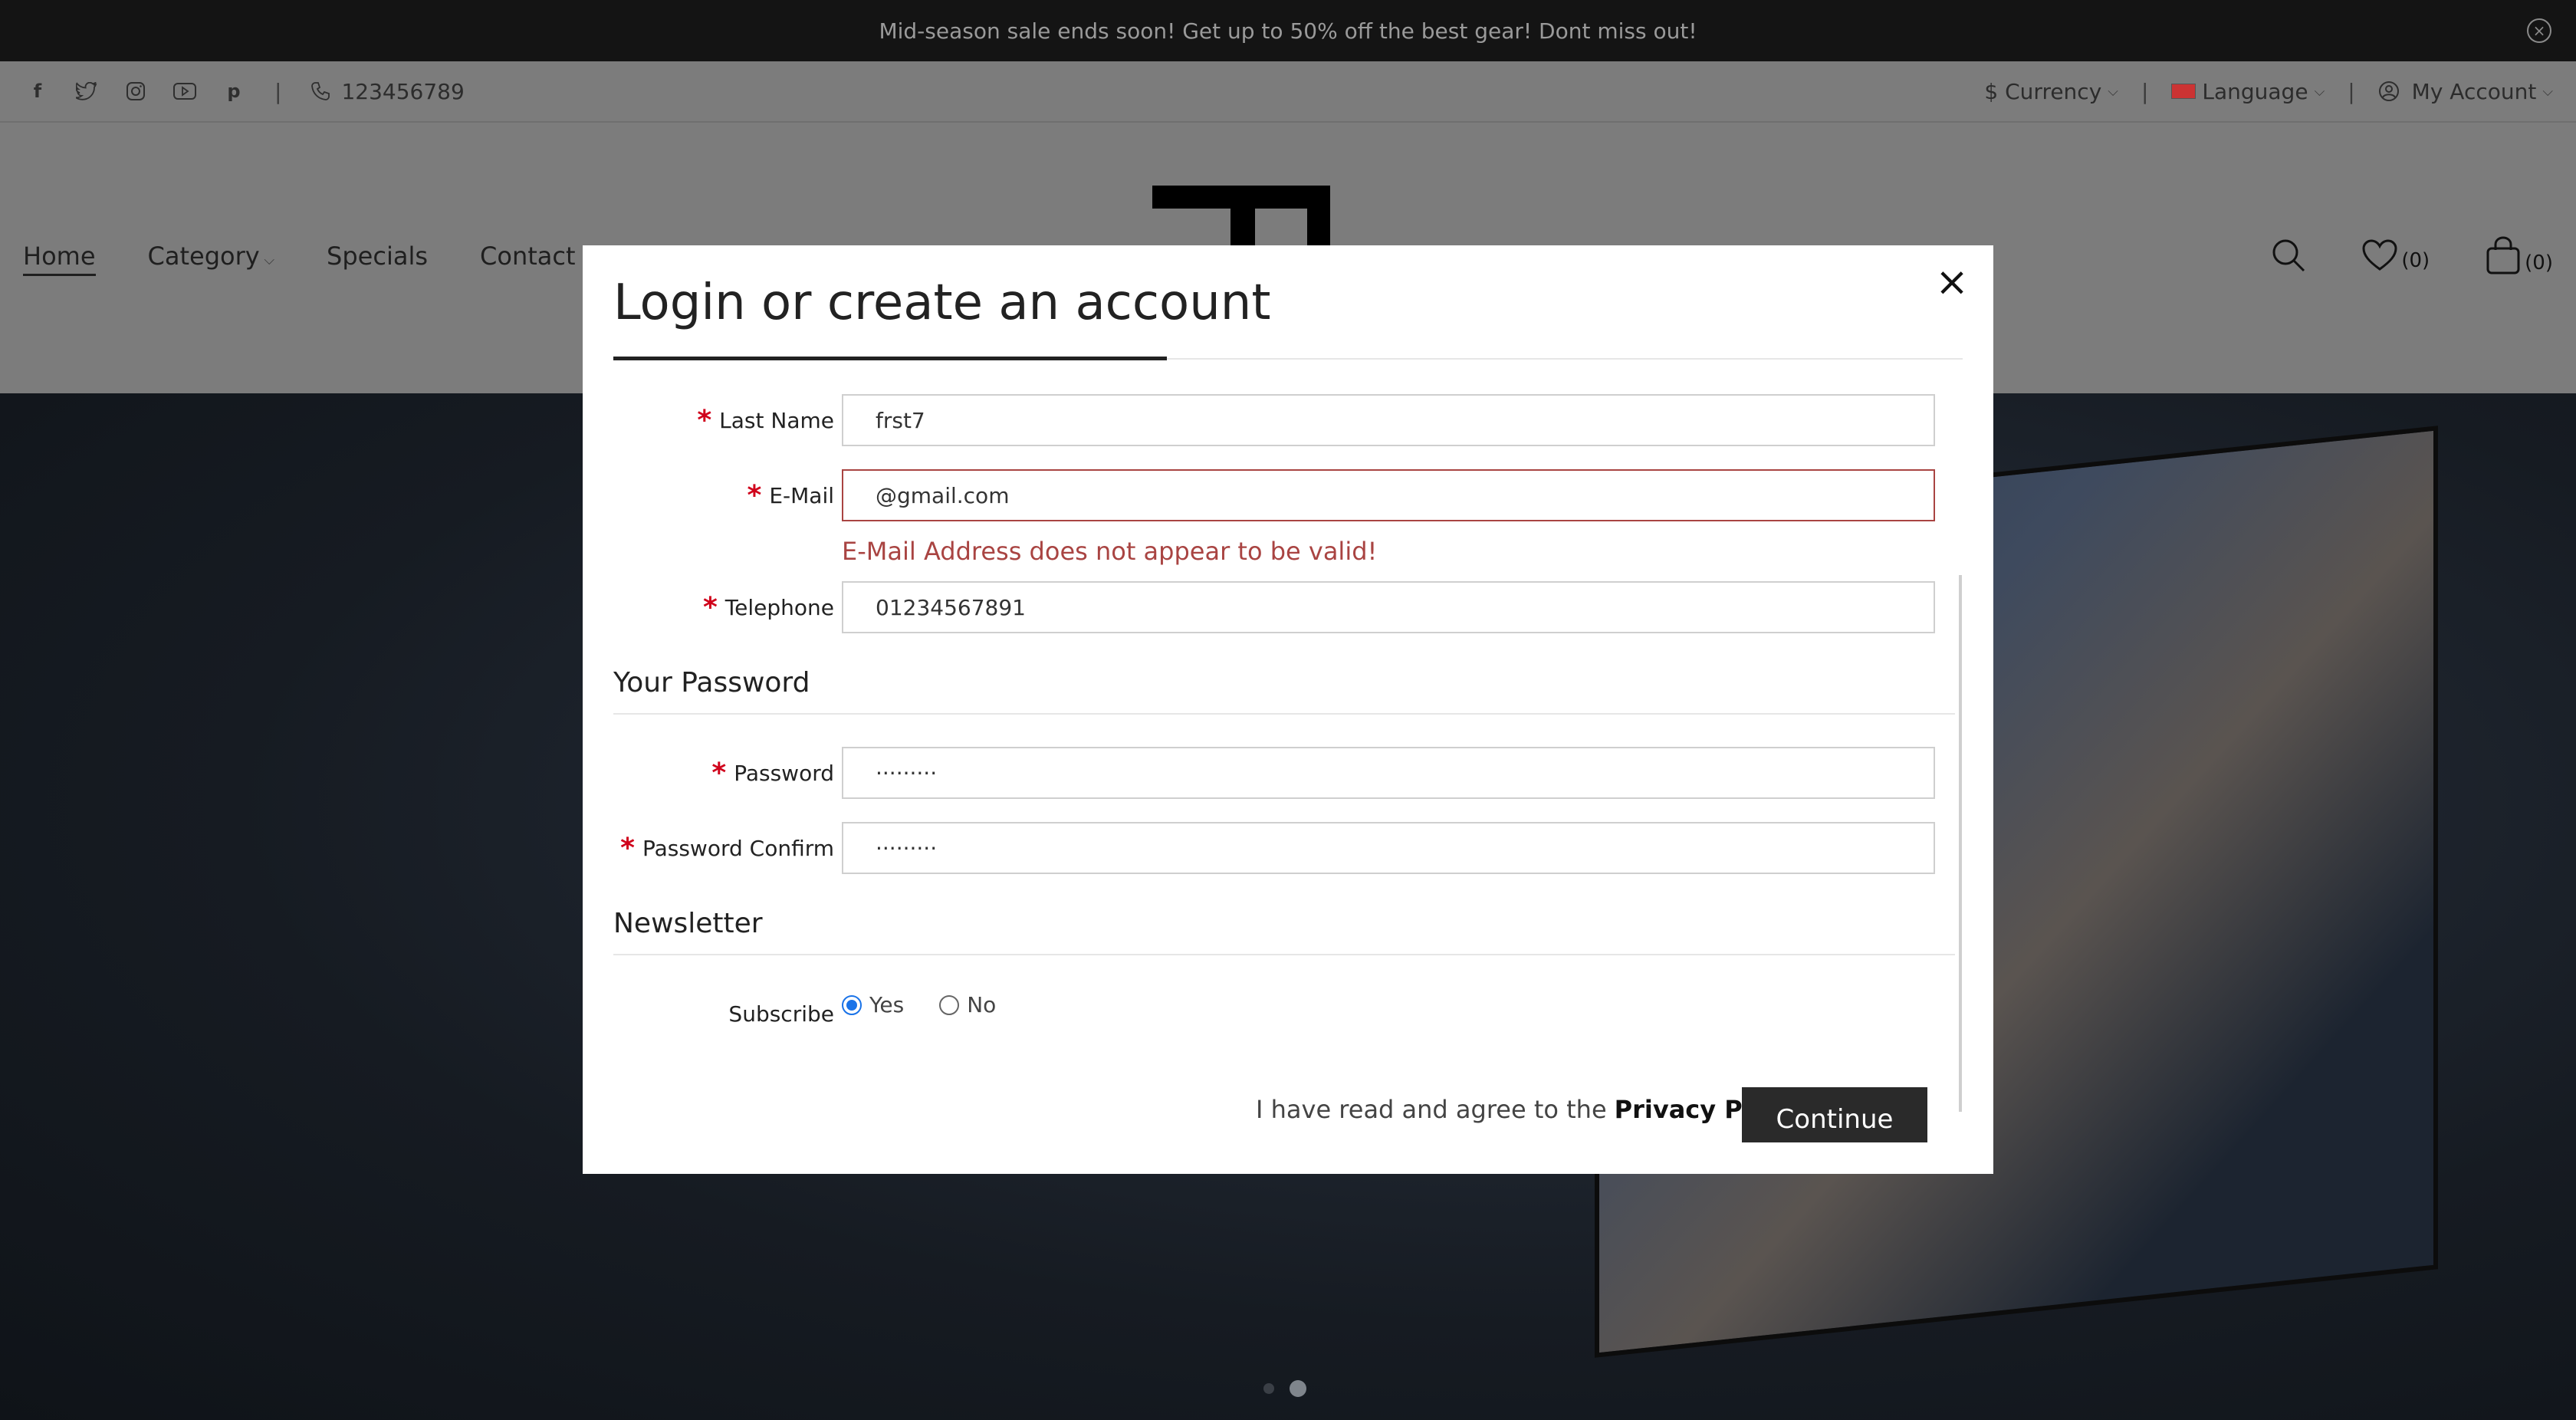  I want to click on modal-title: Login or create an account, so click(942, 302).